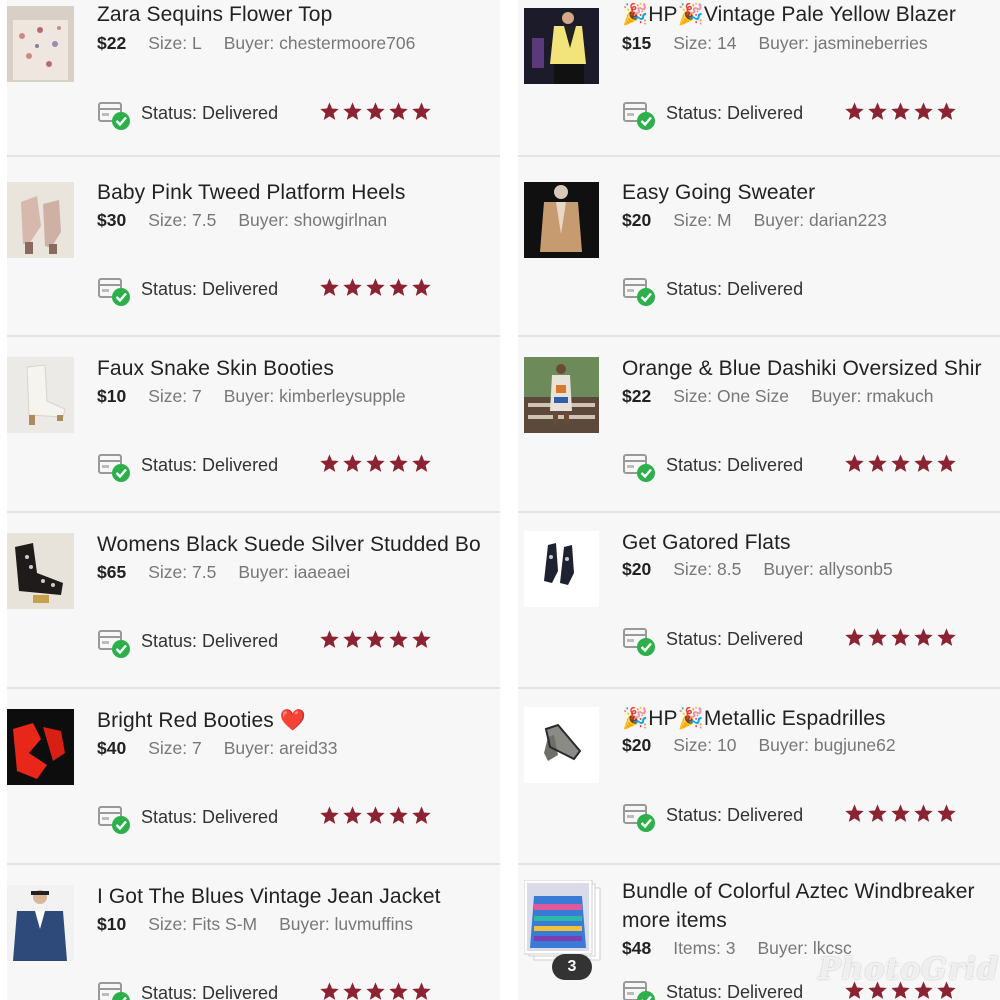  Describe the element at coordinates (298, 15) in the screenshot. I see `item-title: Zara Sequins Flower Top` at that location.